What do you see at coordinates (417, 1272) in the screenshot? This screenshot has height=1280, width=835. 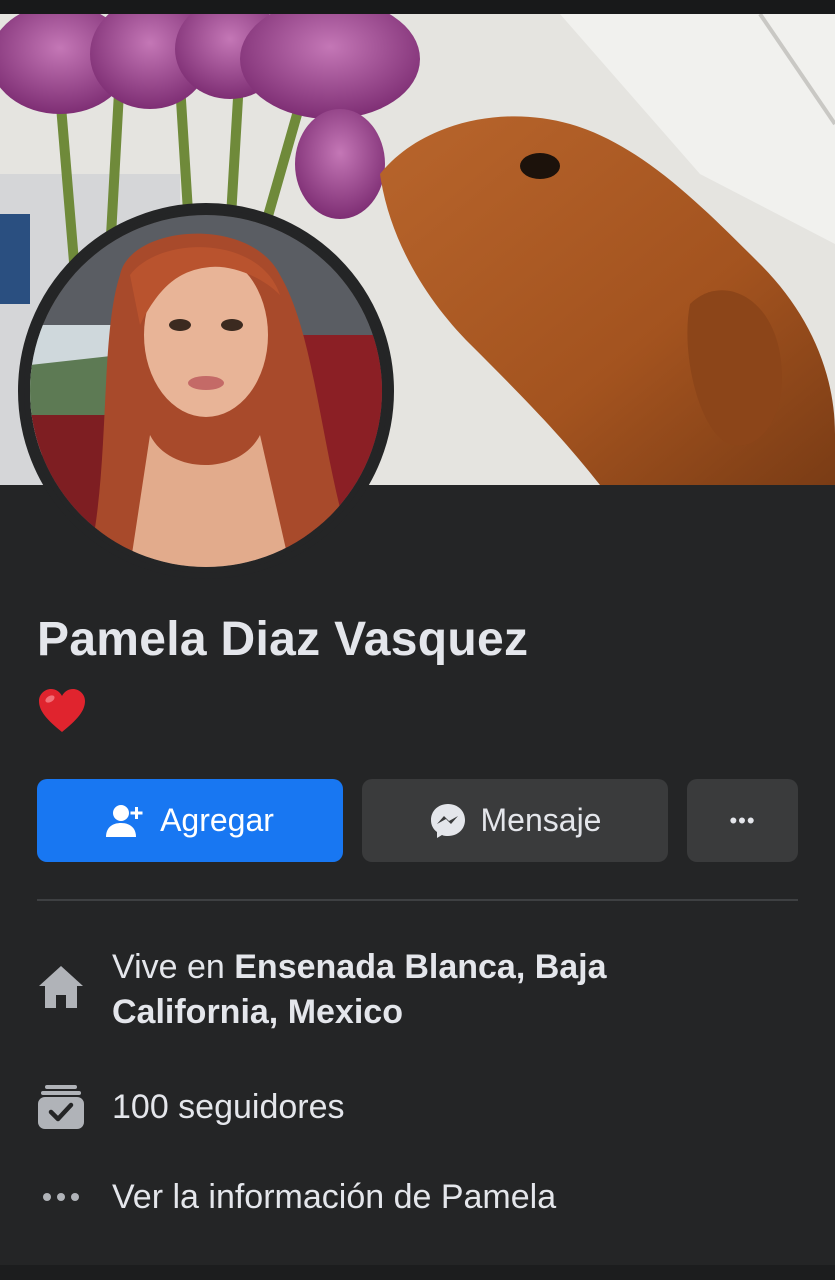 I see `bottom-edge` at bounding box center [417, 1272].